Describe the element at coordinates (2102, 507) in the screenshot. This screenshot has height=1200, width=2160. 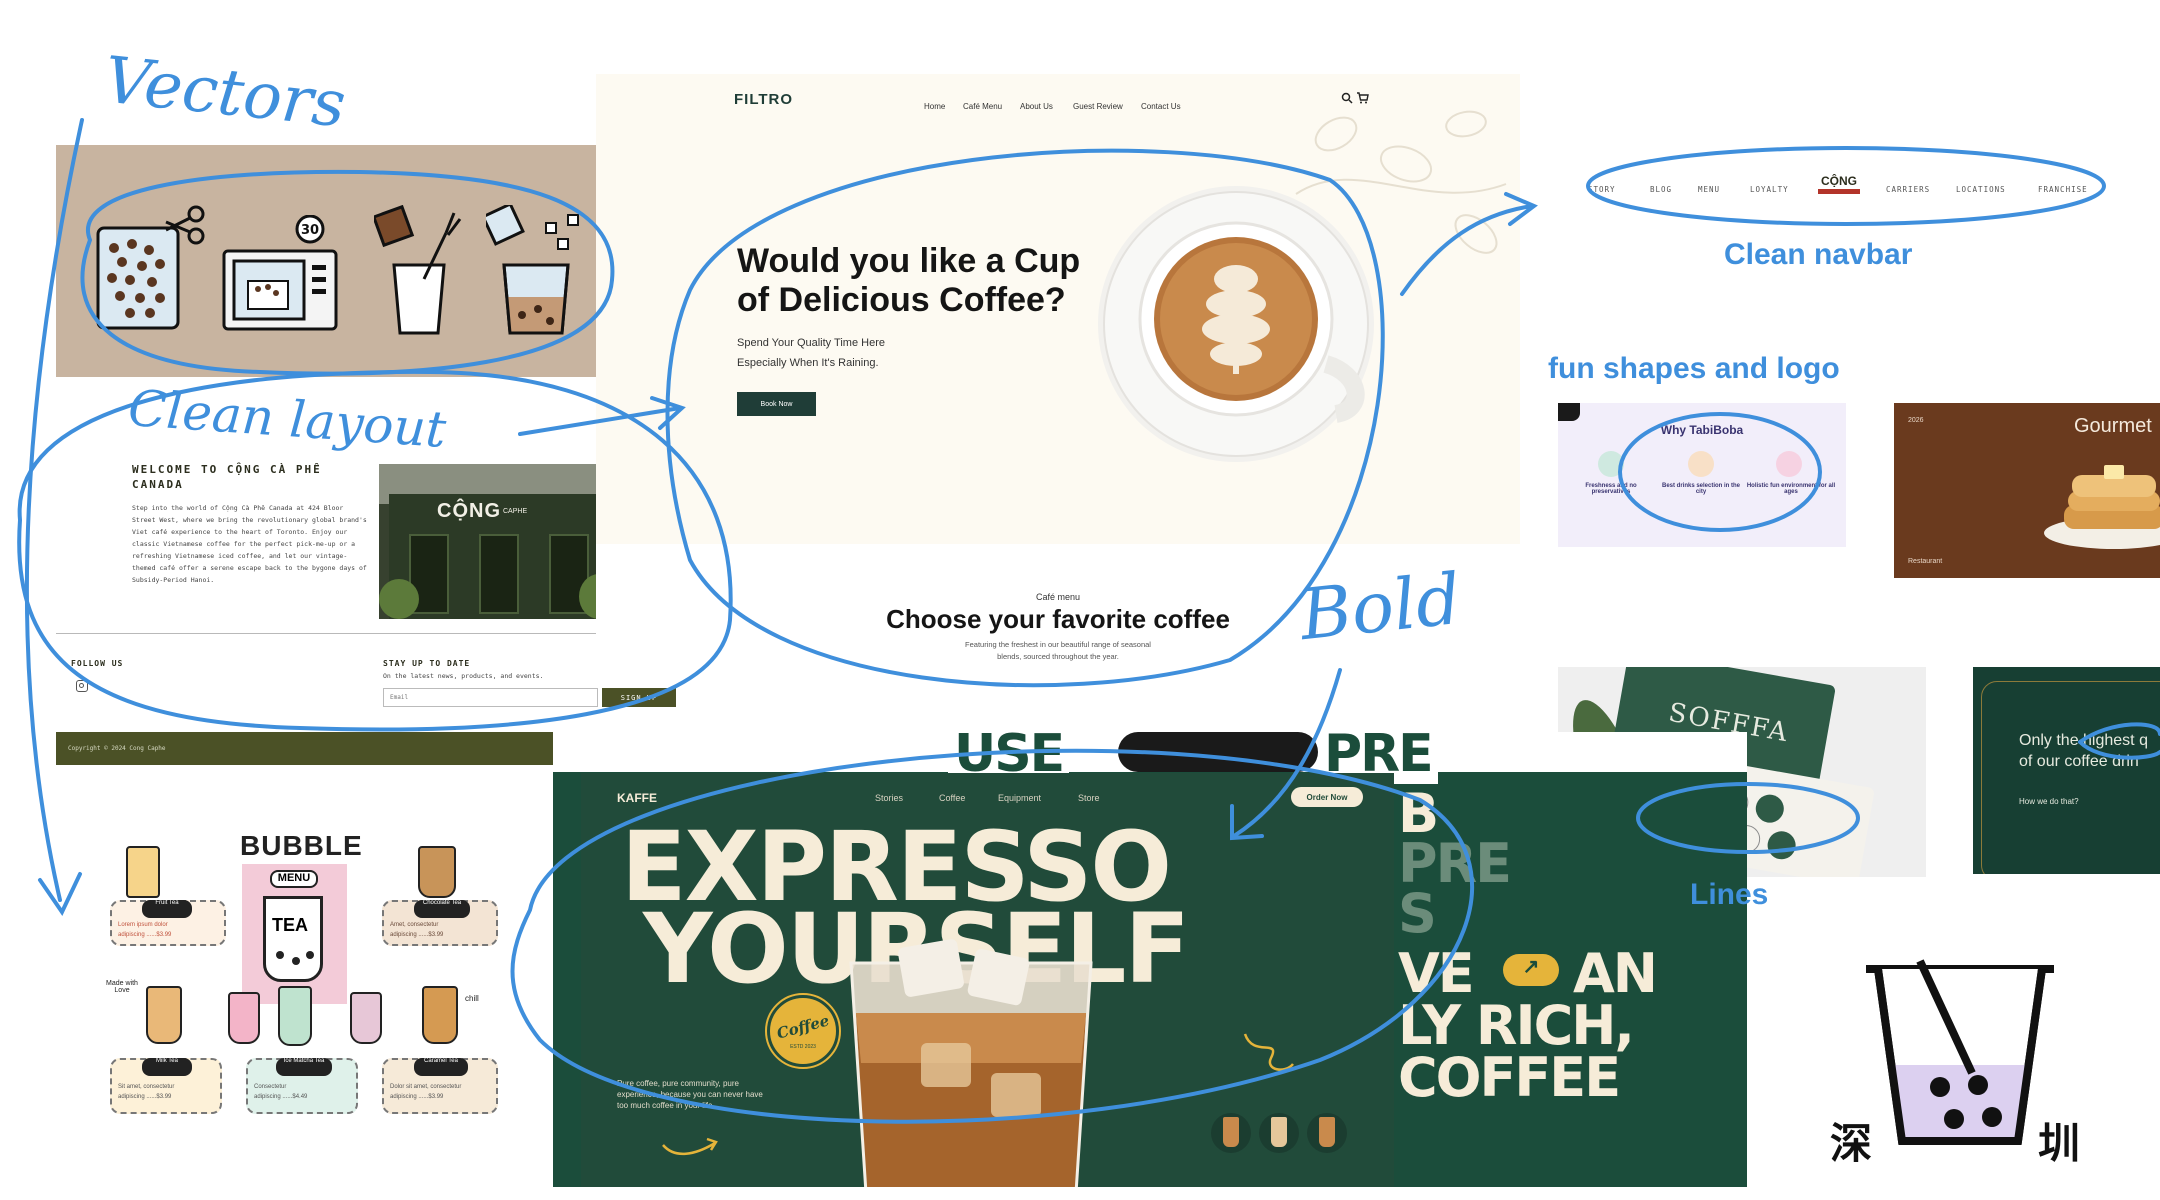
I see `pancake-image` at that location.